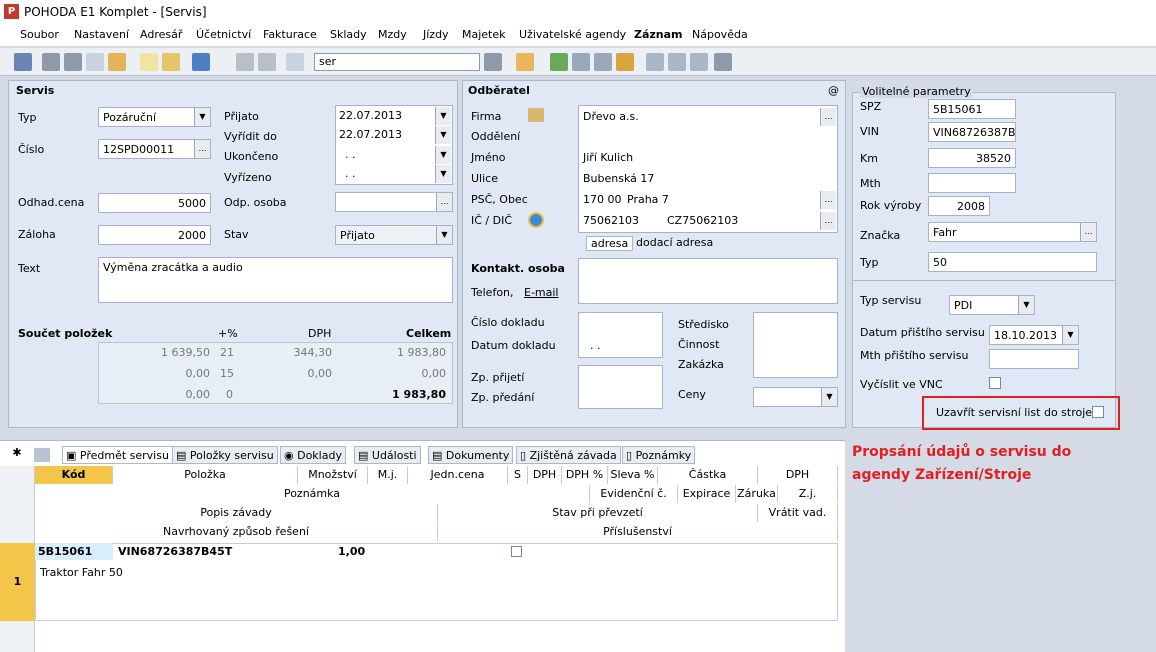  I want to click on agenda-search-input: ser, so click(397, 62).